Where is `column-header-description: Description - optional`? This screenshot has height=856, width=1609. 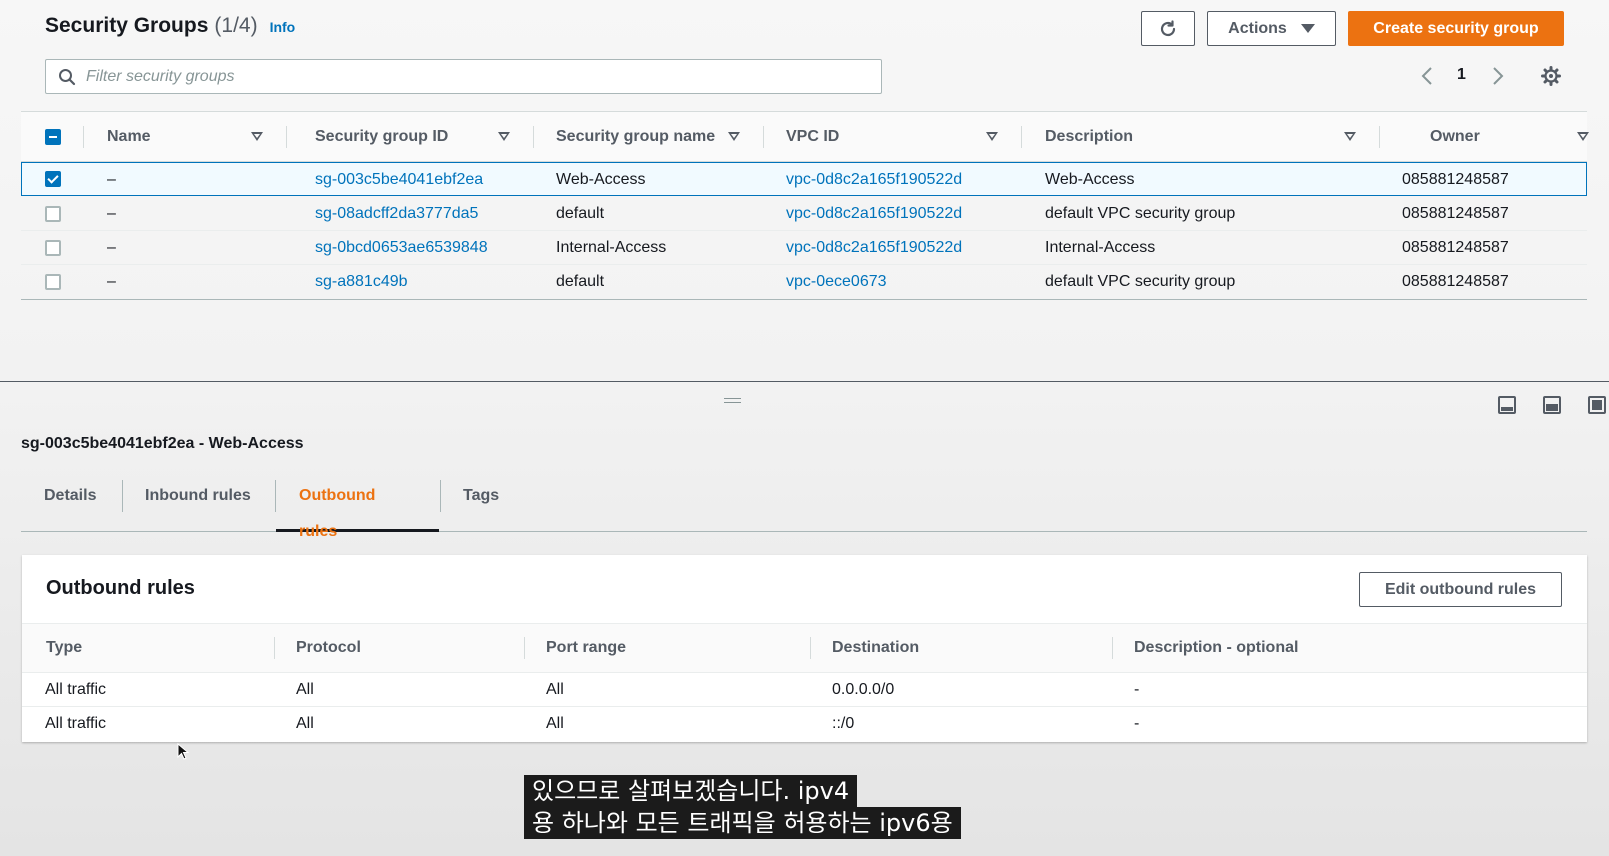 column-header-description: Description - optional is located at coordinates (1216, 647).